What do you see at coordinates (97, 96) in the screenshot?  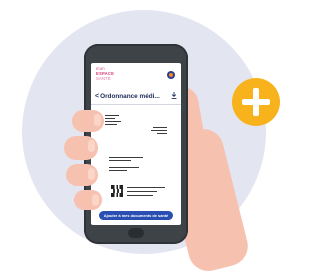 I see `back-button: <` at bounding box center [97, 96].